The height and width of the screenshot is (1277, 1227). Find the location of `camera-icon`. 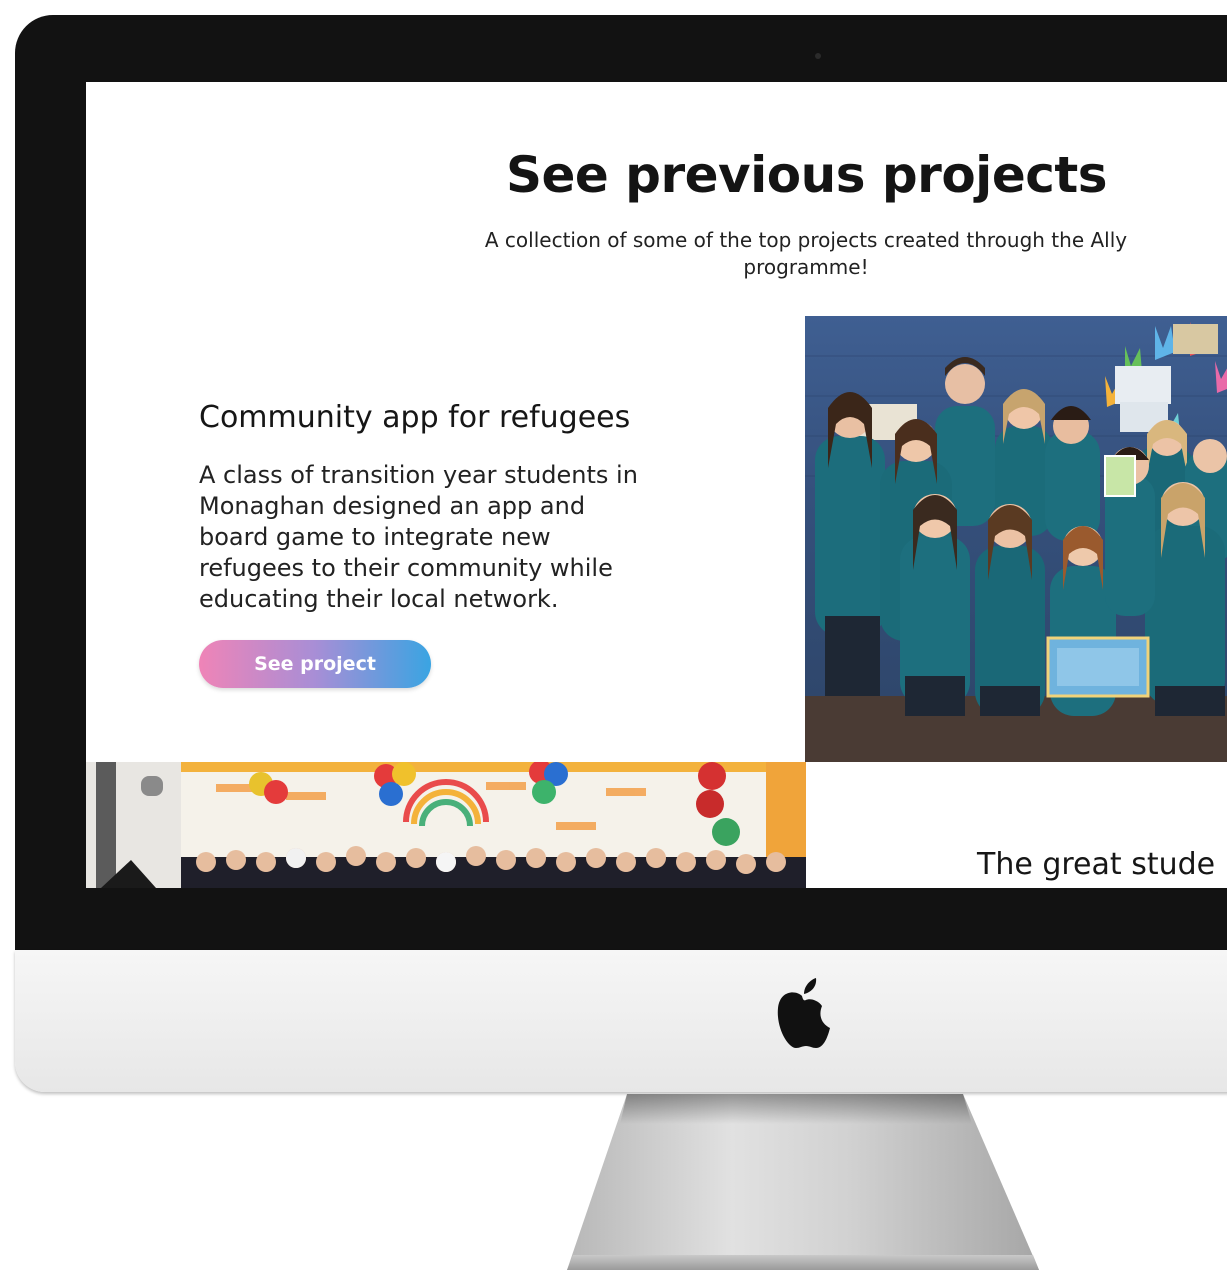

camera-icon is located at coordinates (818, 56).